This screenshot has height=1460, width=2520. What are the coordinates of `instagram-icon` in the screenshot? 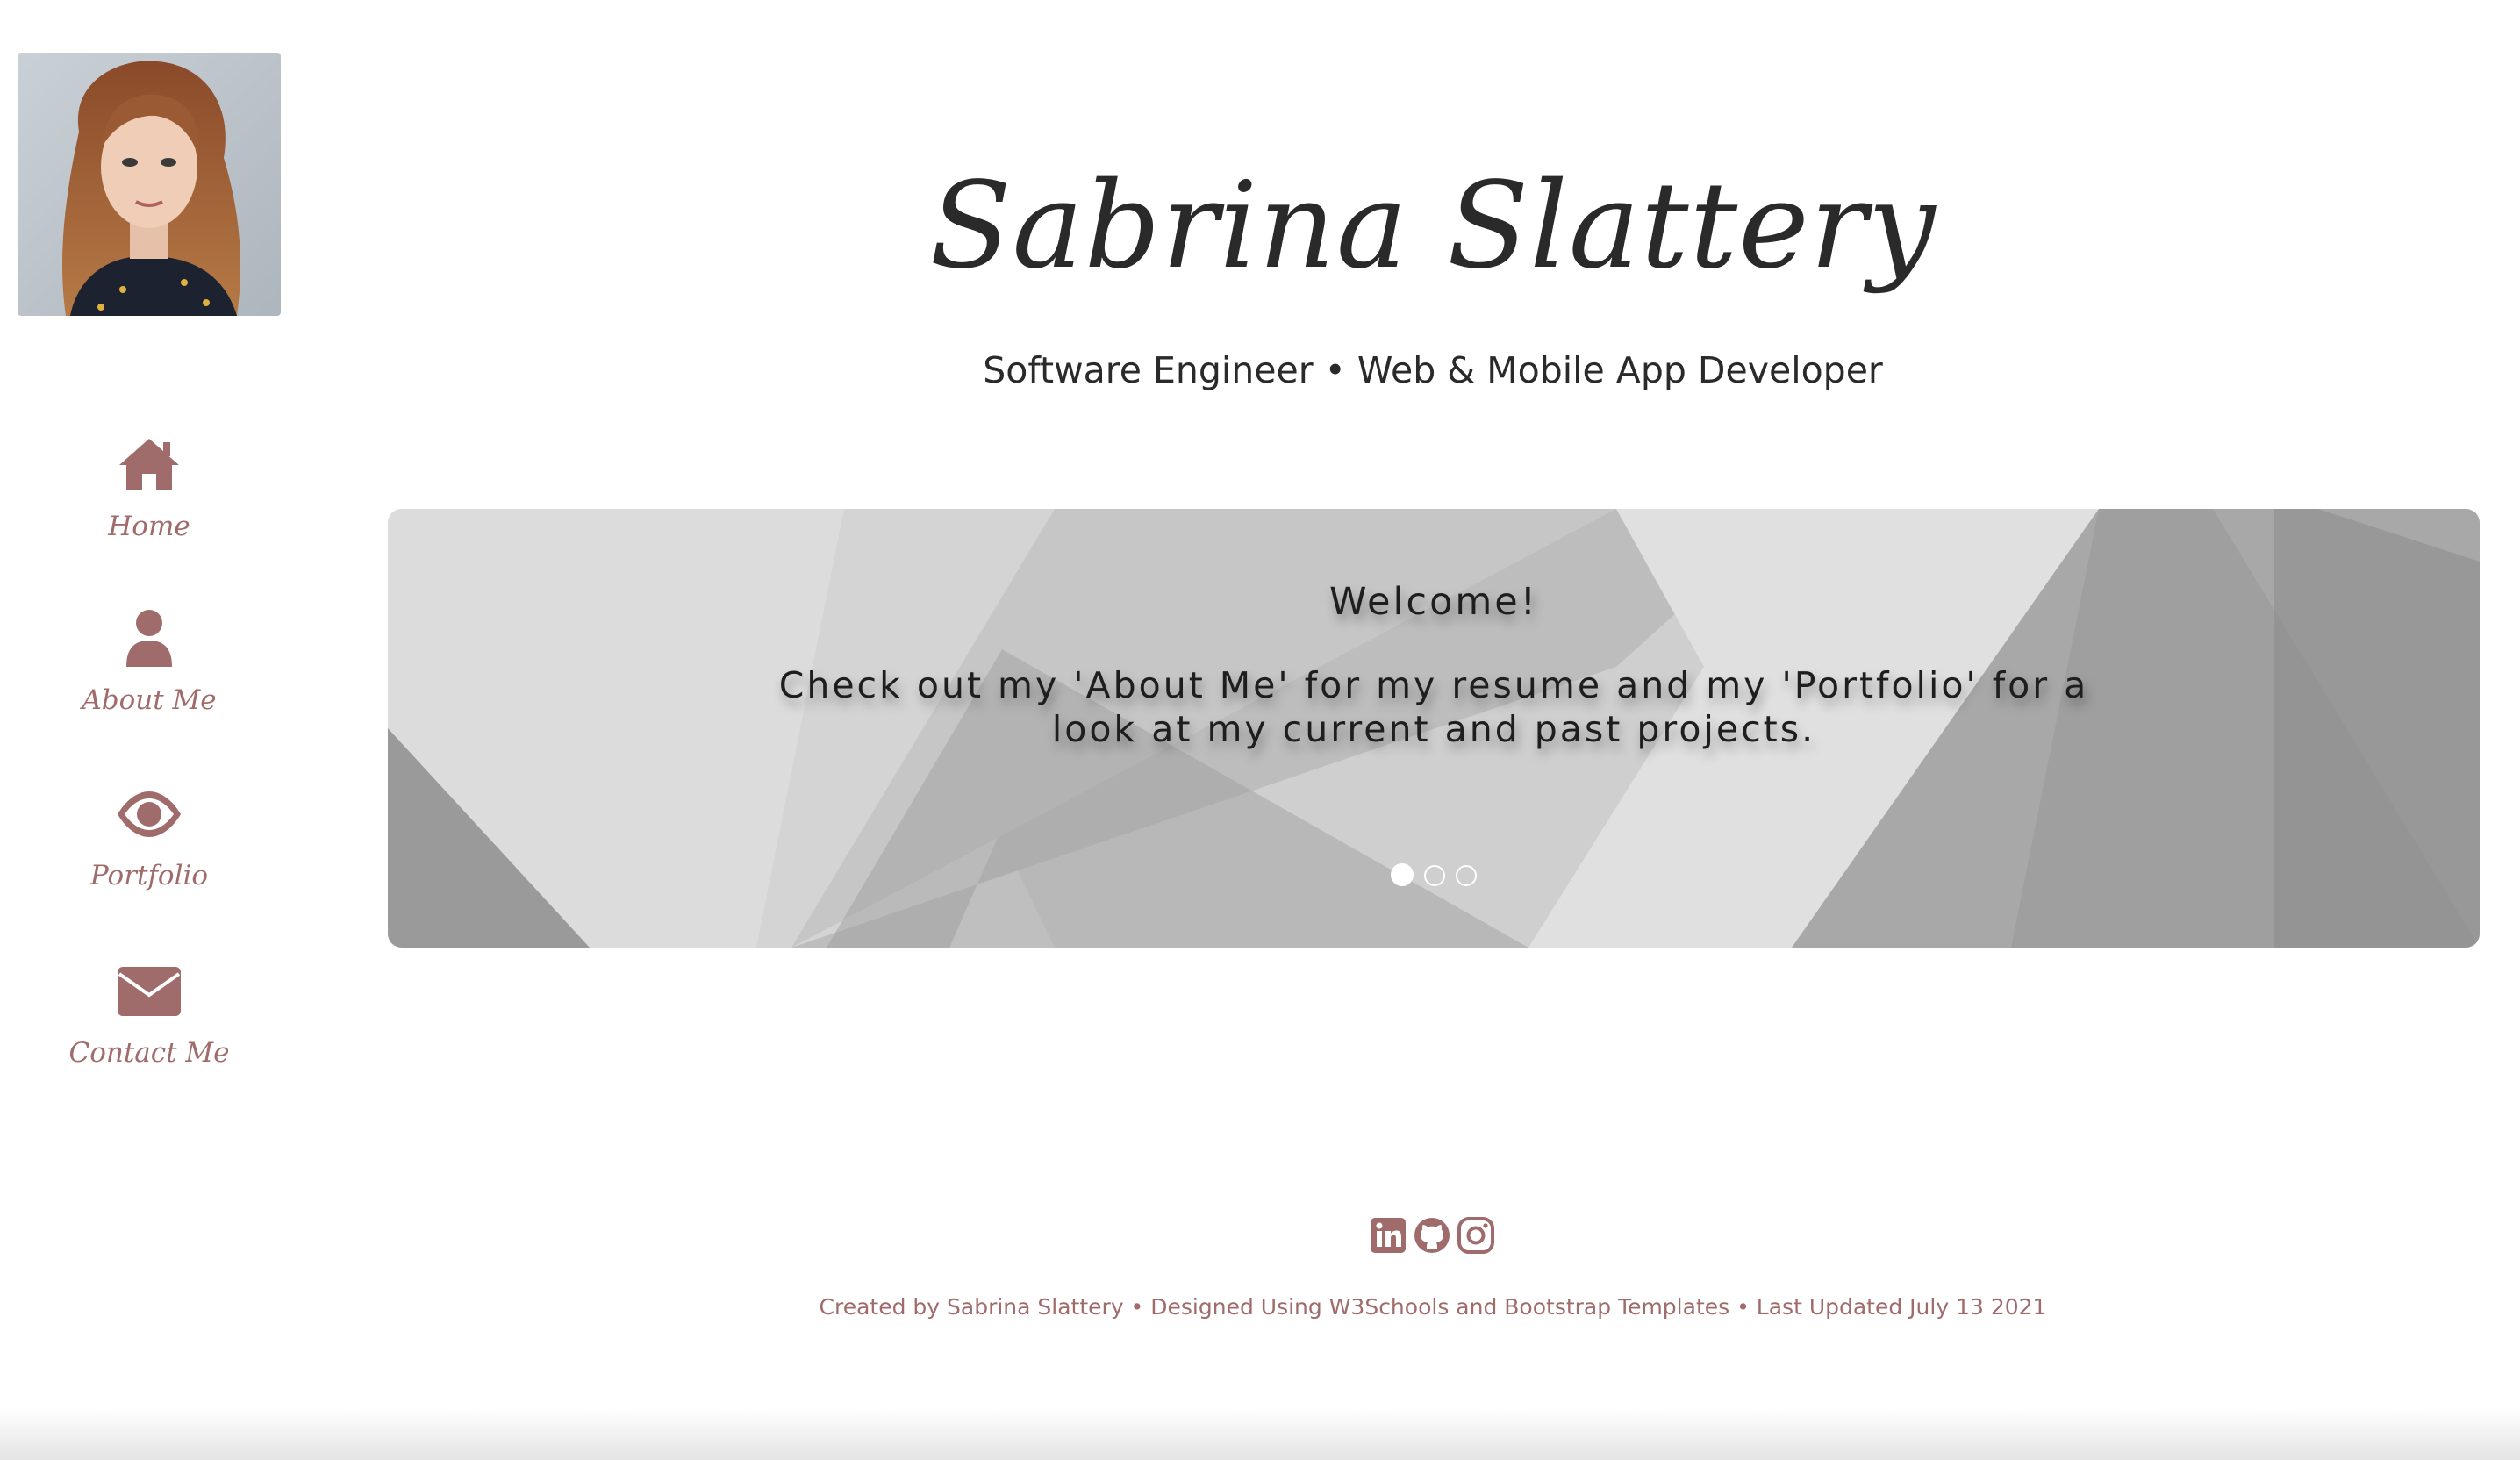 It's located at (1476, 1235).